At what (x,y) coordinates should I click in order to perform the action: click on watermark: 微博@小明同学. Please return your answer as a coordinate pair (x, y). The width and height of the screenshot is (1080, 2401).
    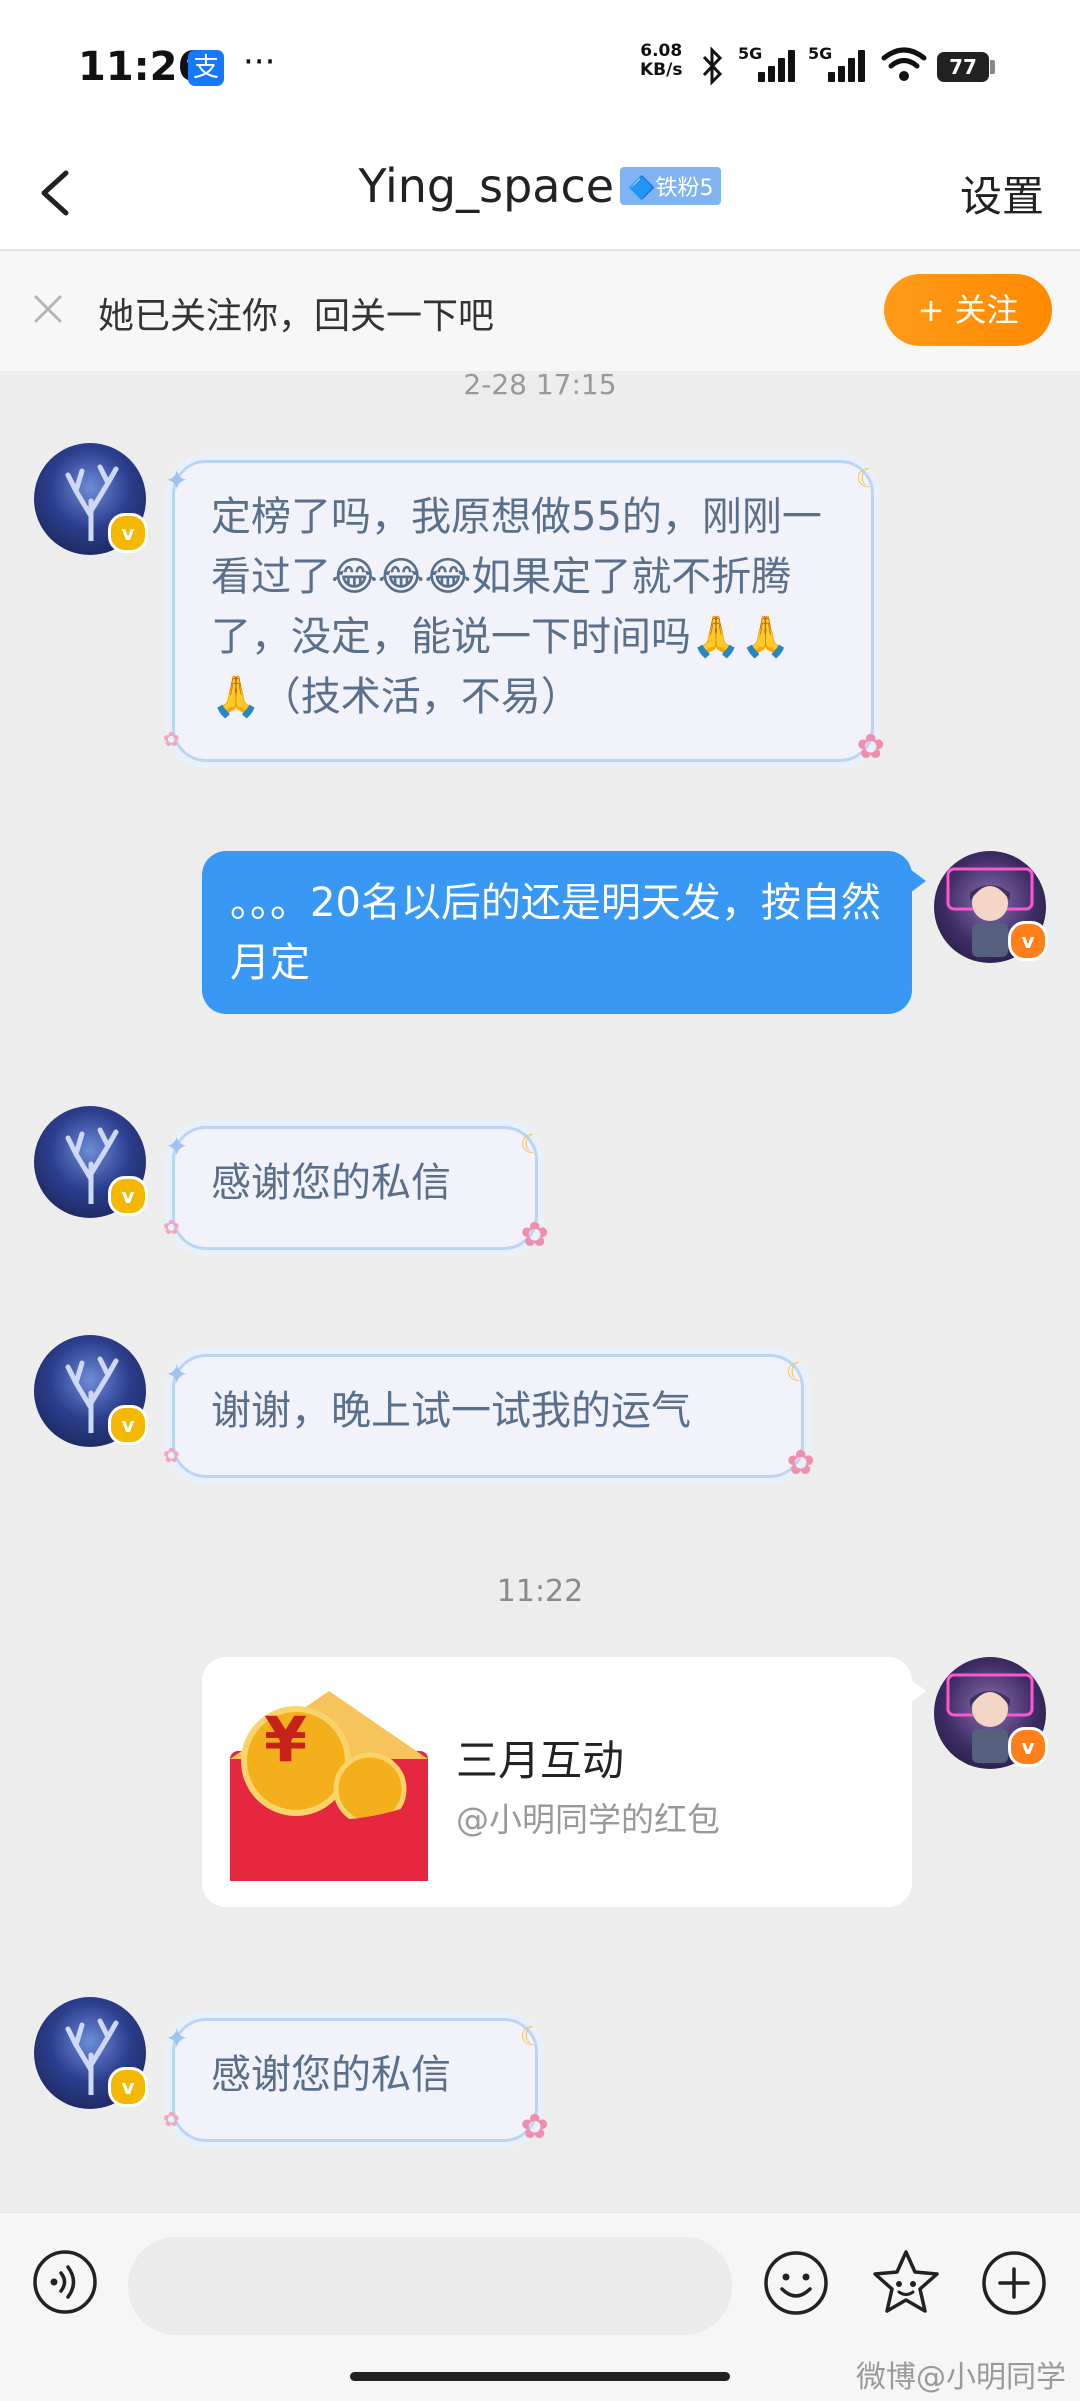
    Looking at the image, I should click on (961, 2377).